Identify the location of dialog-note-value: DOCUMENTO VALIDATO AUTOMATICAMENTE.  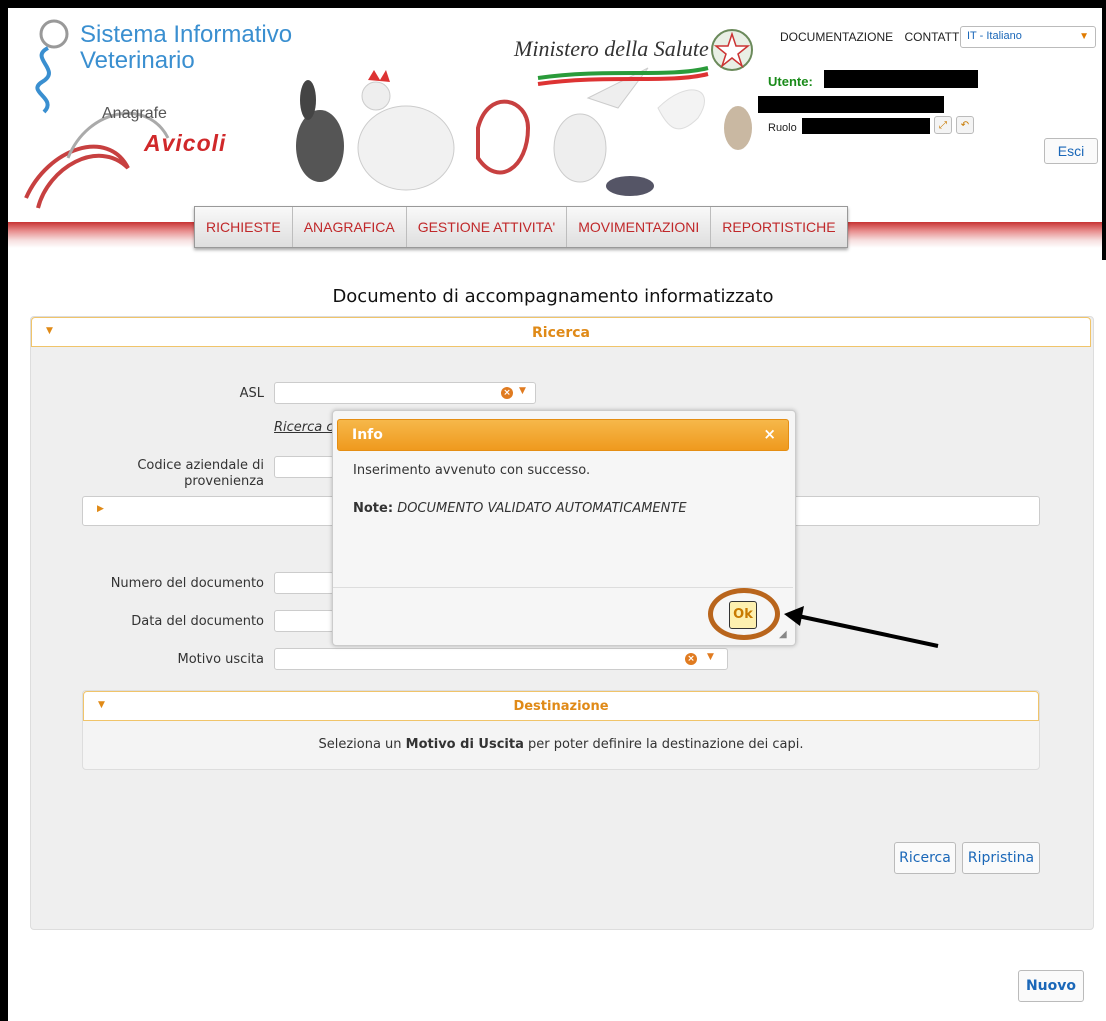
(542, 508).